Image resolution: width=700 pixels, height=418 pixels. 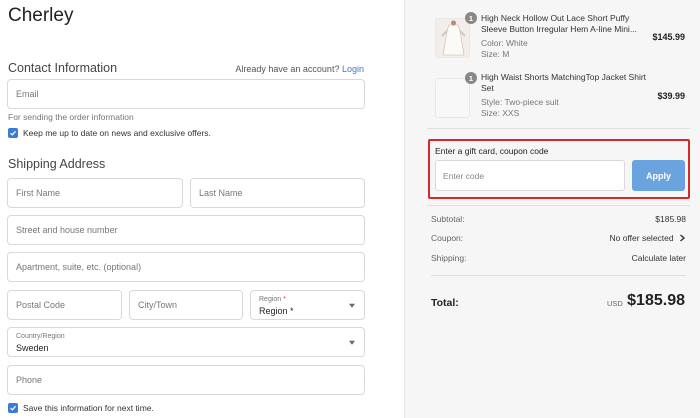 What do you see at coordinates (287, 69) in the screenshot?
I see `login-prompt-text: Already have an account?` at bounding box center [287, 69].